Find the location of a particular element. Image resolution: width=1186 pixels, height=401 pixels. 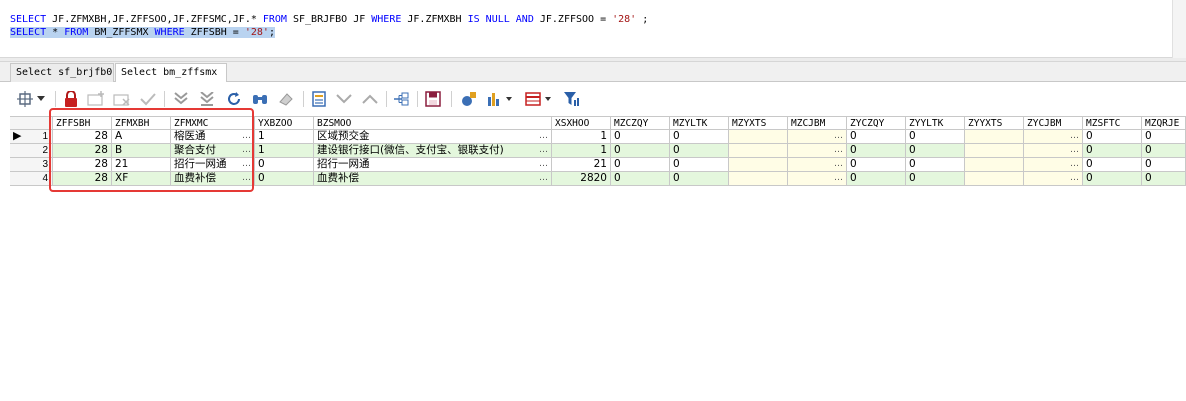

row-number: 2 is located at coordinates (31, 151).